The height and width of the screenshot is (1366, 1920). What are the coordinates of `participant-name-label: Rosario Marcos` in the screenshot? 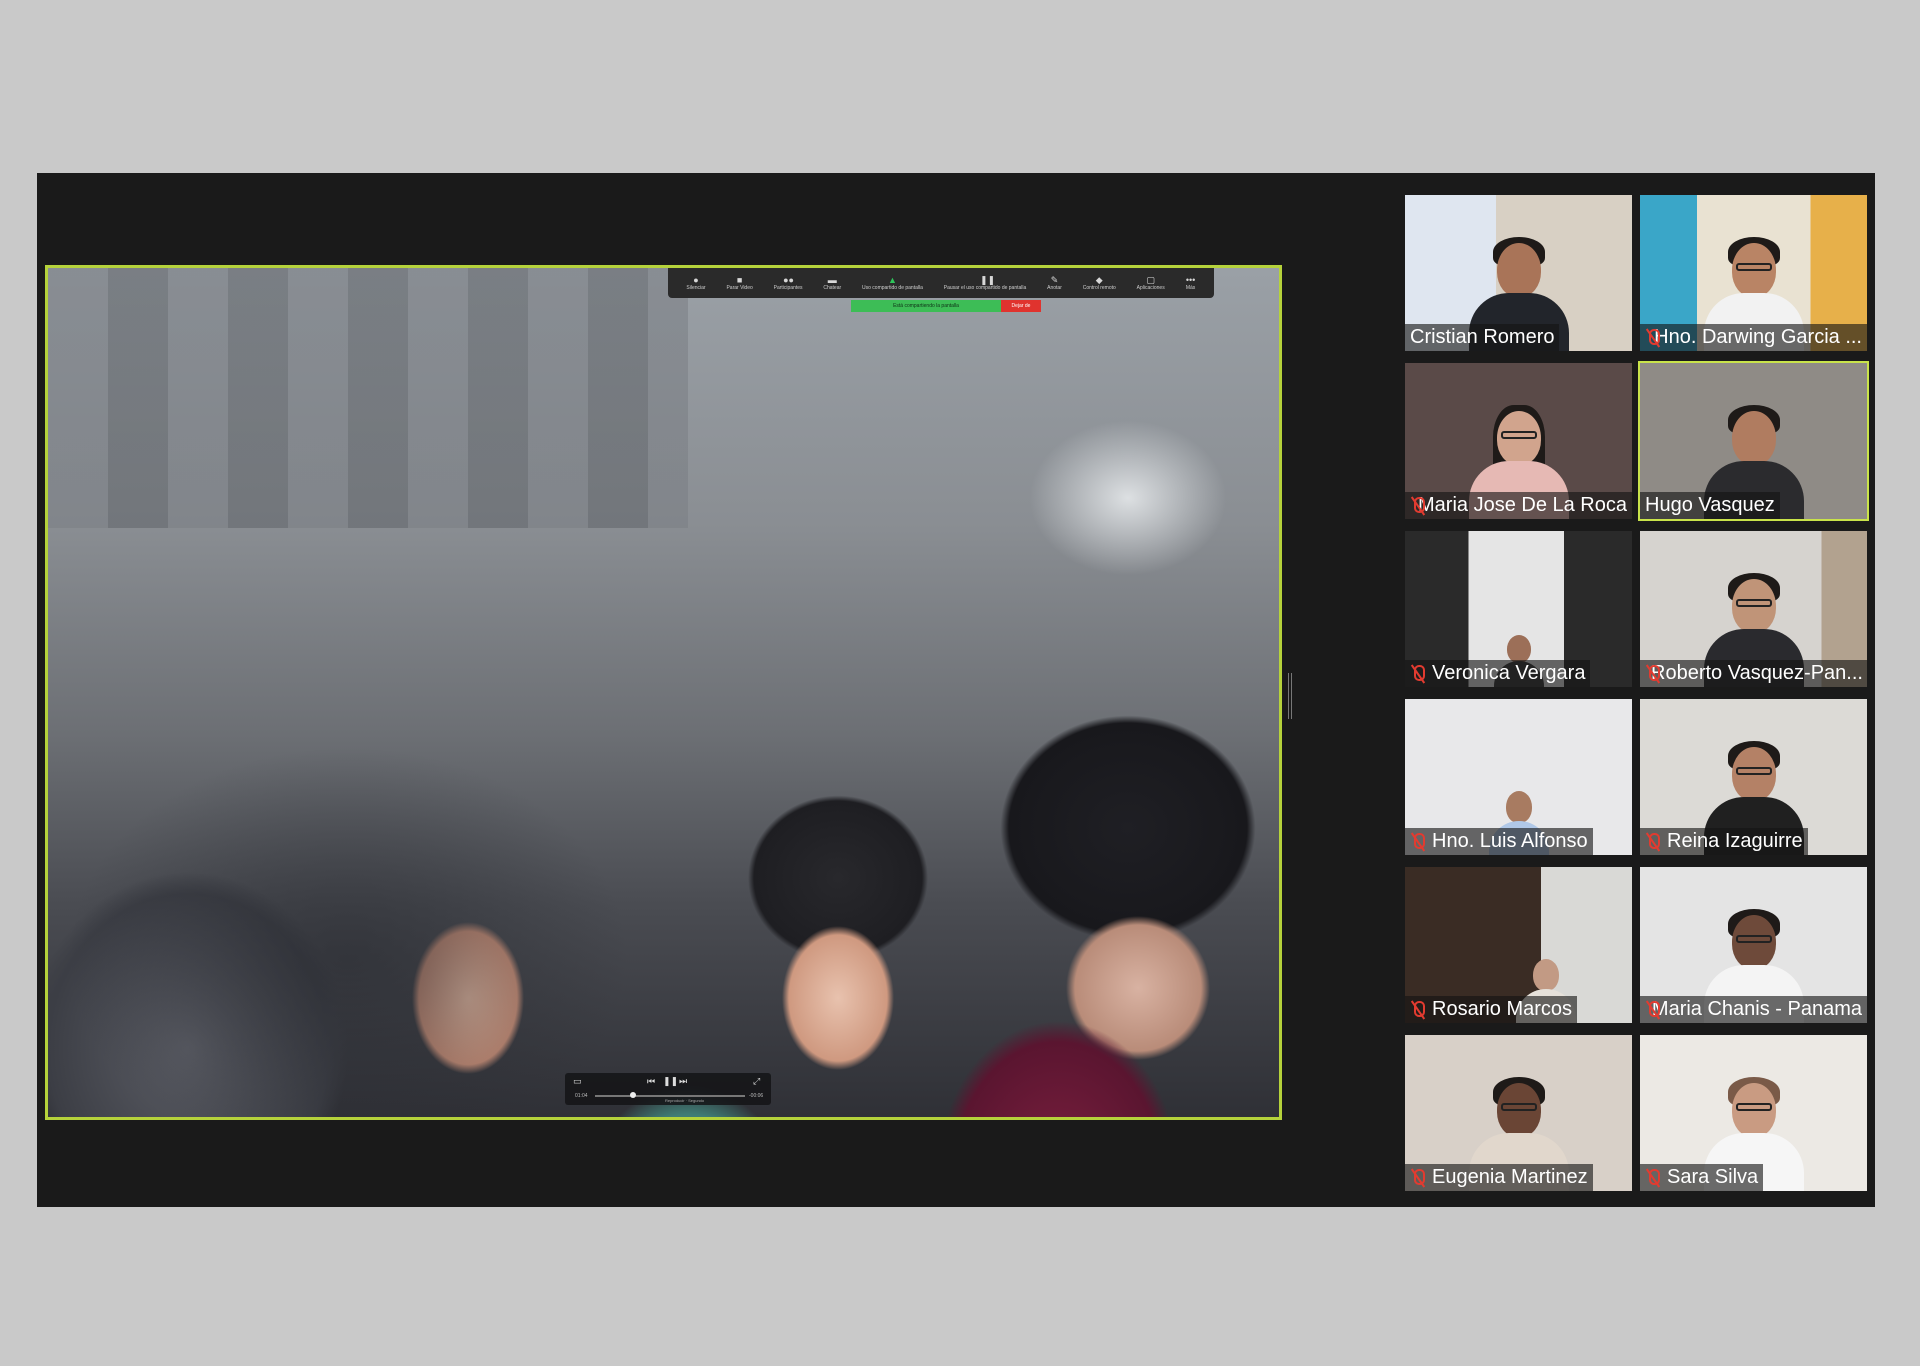 It's located at (1491, 1009).